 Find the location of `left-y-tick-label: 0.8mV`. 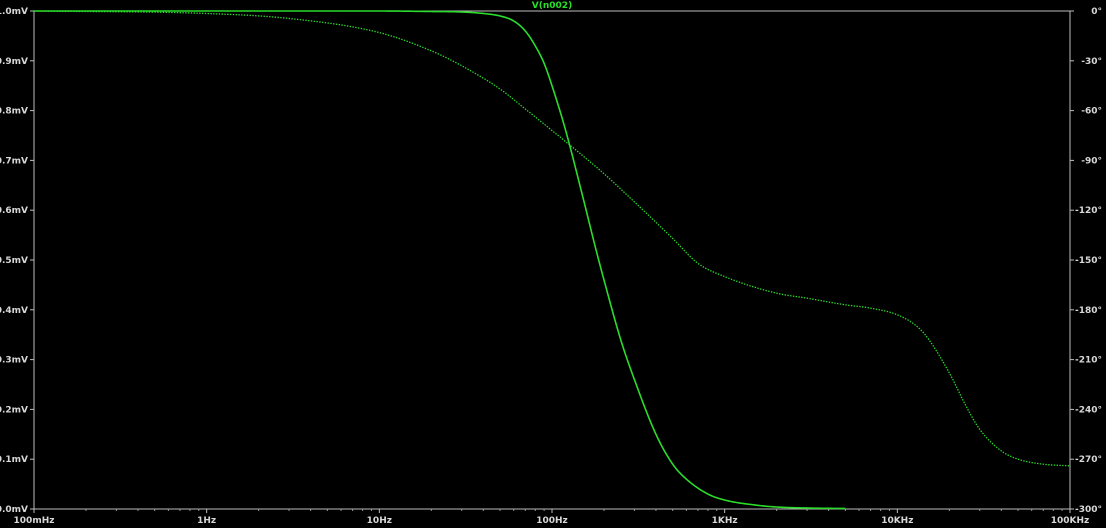

left-y-tick-label: 0.8mV is located at coordinates (14, 112).